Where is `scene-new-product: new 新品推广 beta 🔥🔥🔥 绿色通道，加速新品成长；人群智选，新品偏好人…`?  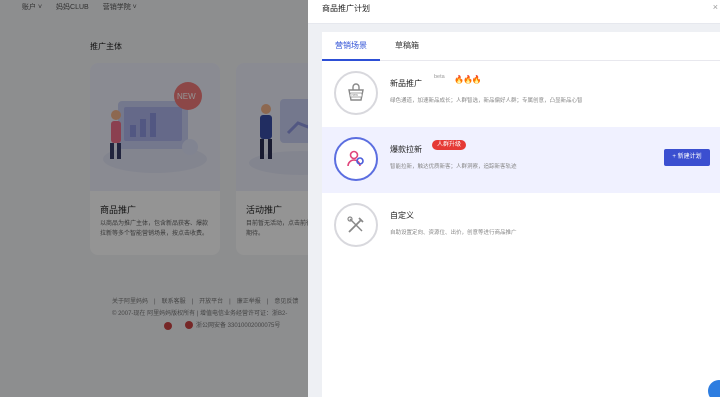
scene-new-product: new 新品推广 beta 🔥🔥🔥 绿色通道，加速新品成长；人群智选，新品偏好人… is located at coordinates (521, 94).